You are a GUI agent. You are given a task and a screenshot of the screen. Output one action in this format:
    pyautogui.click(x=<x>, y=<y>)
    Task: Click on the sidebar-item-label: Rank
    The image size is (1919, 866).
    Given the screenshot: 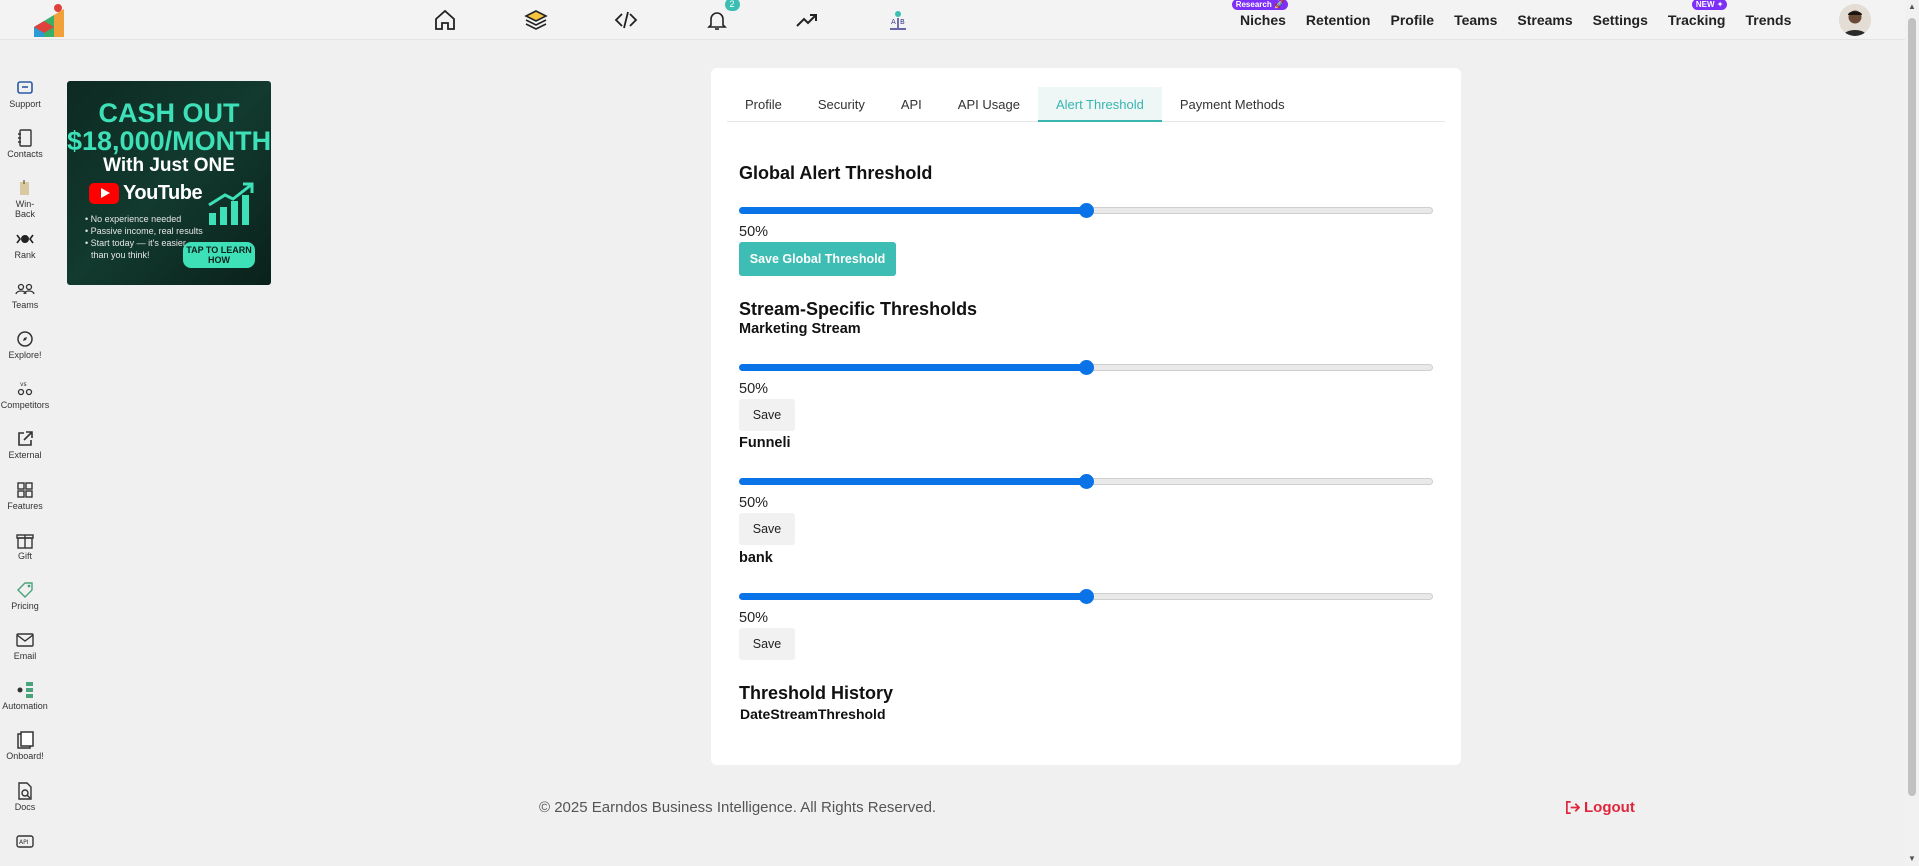 What is the action you would take?
    pyautogui.click(x=25, y=254)
    